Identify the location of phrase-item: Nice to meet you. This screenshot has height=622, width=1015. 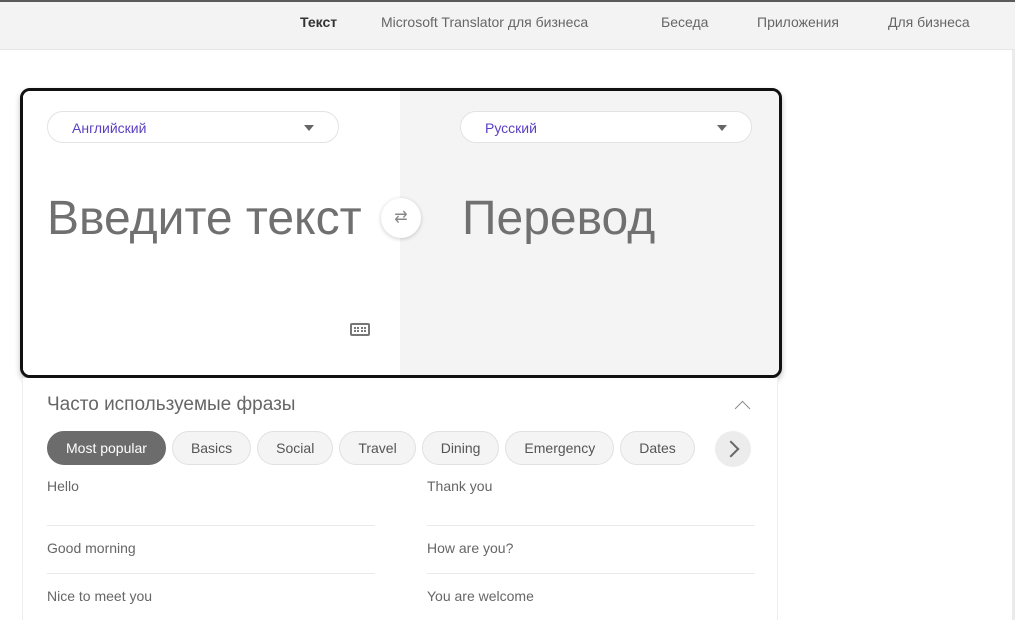
(211, 598).